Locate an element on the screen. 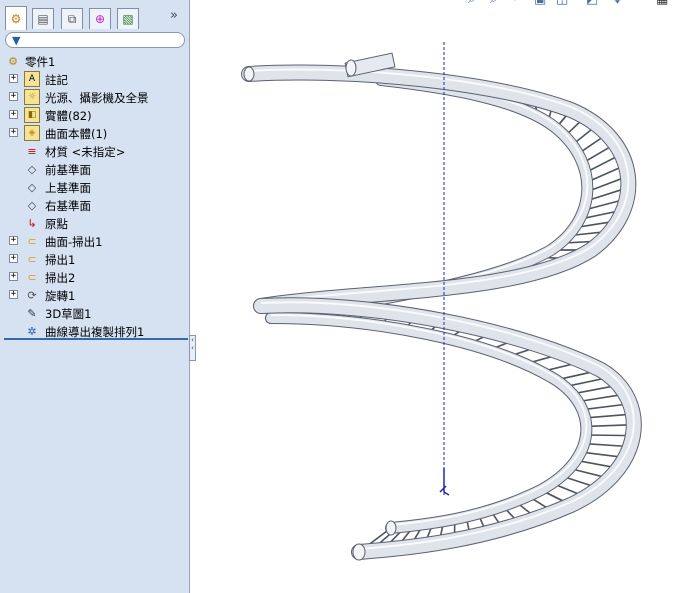  panel-tab-bar: ⚙ ▤ ⧉ ⊕ ▧ » is located at coordinates (95, 15).